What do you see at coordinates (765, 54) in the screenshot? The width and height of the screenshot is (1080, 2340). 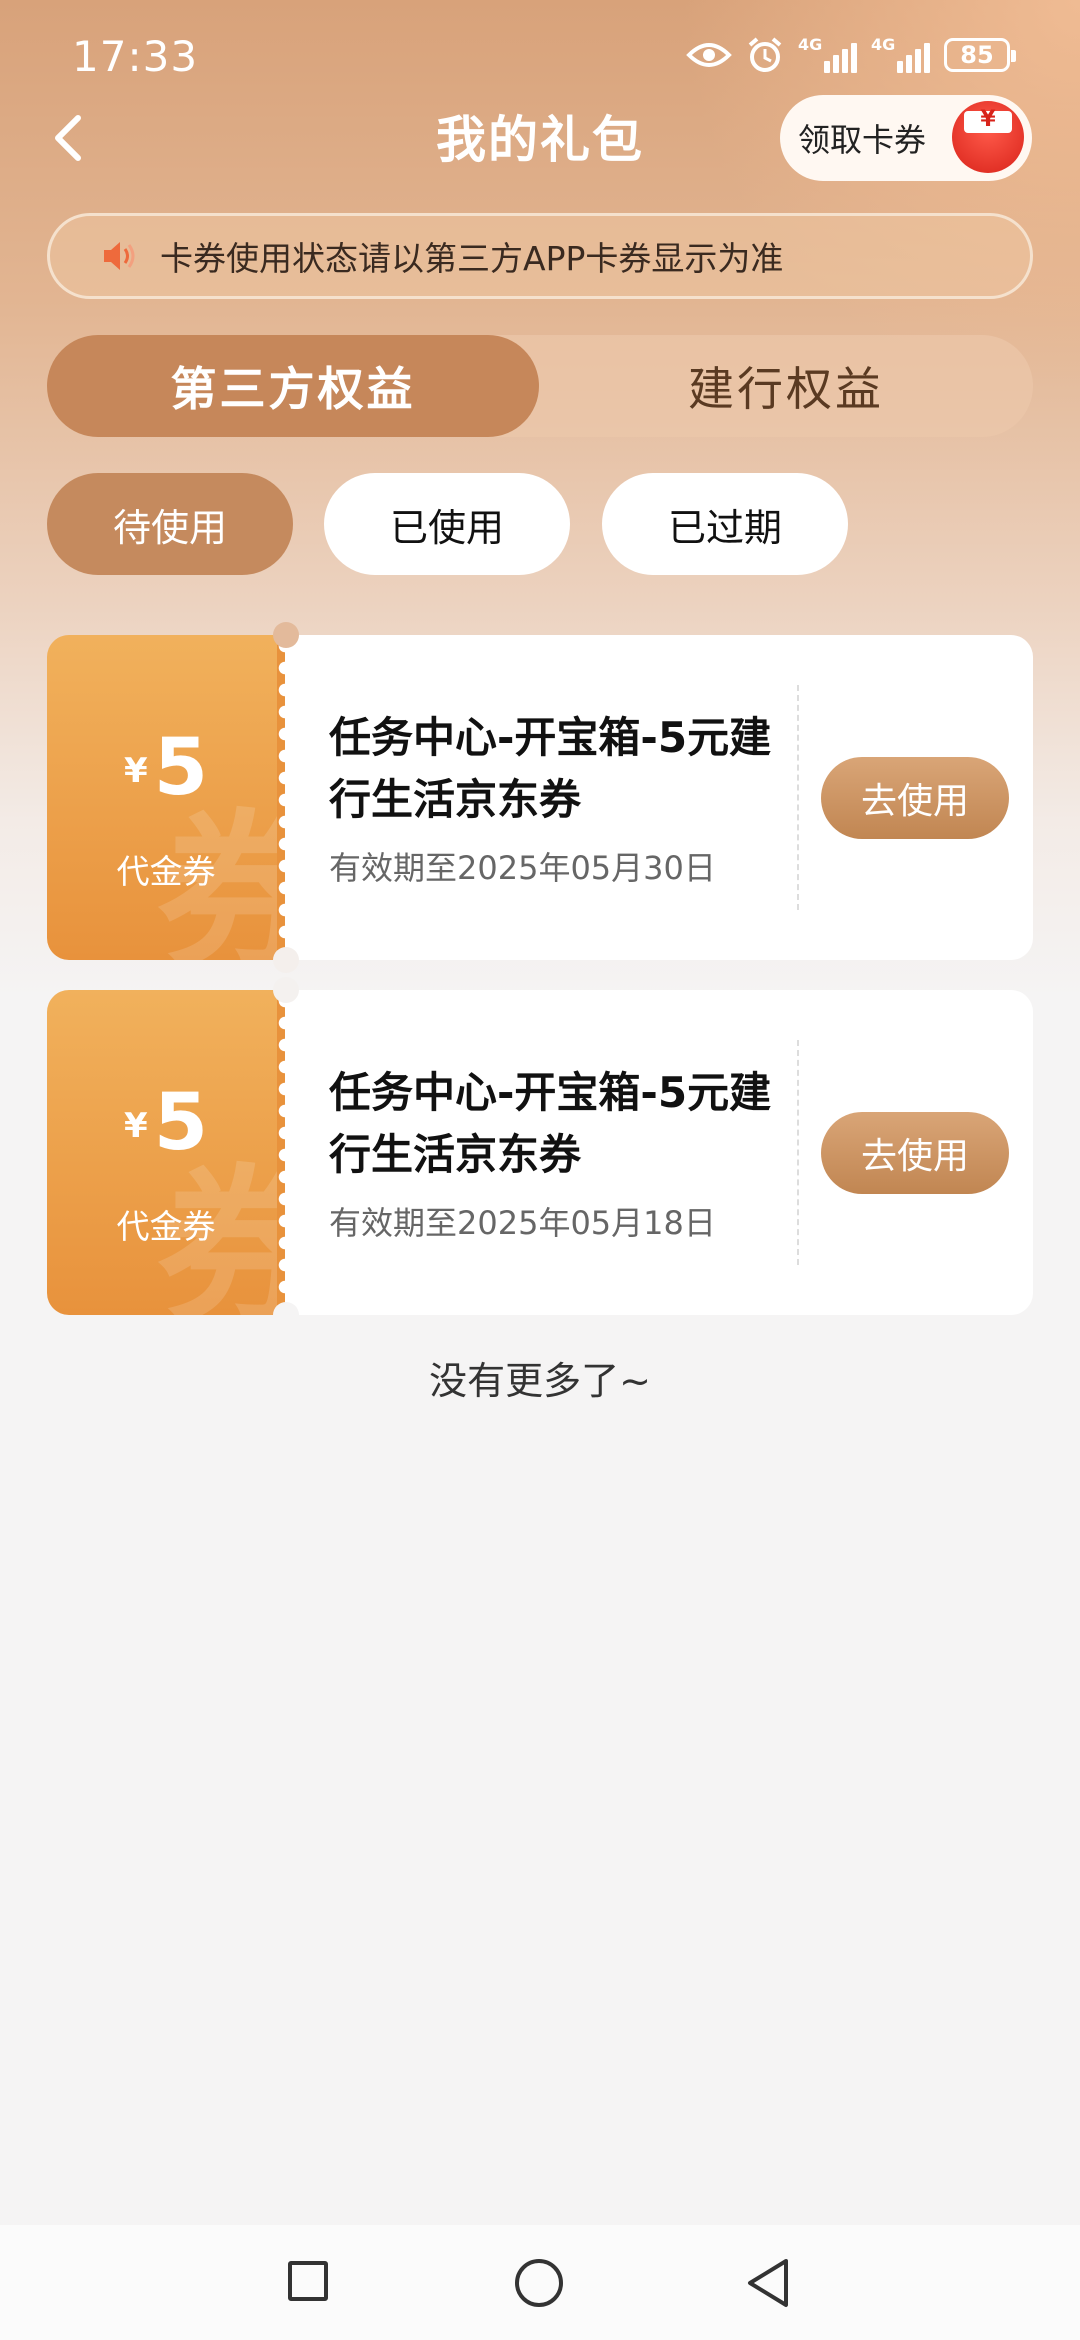 I see `alarm-icon` at bounding box center [765, 54].